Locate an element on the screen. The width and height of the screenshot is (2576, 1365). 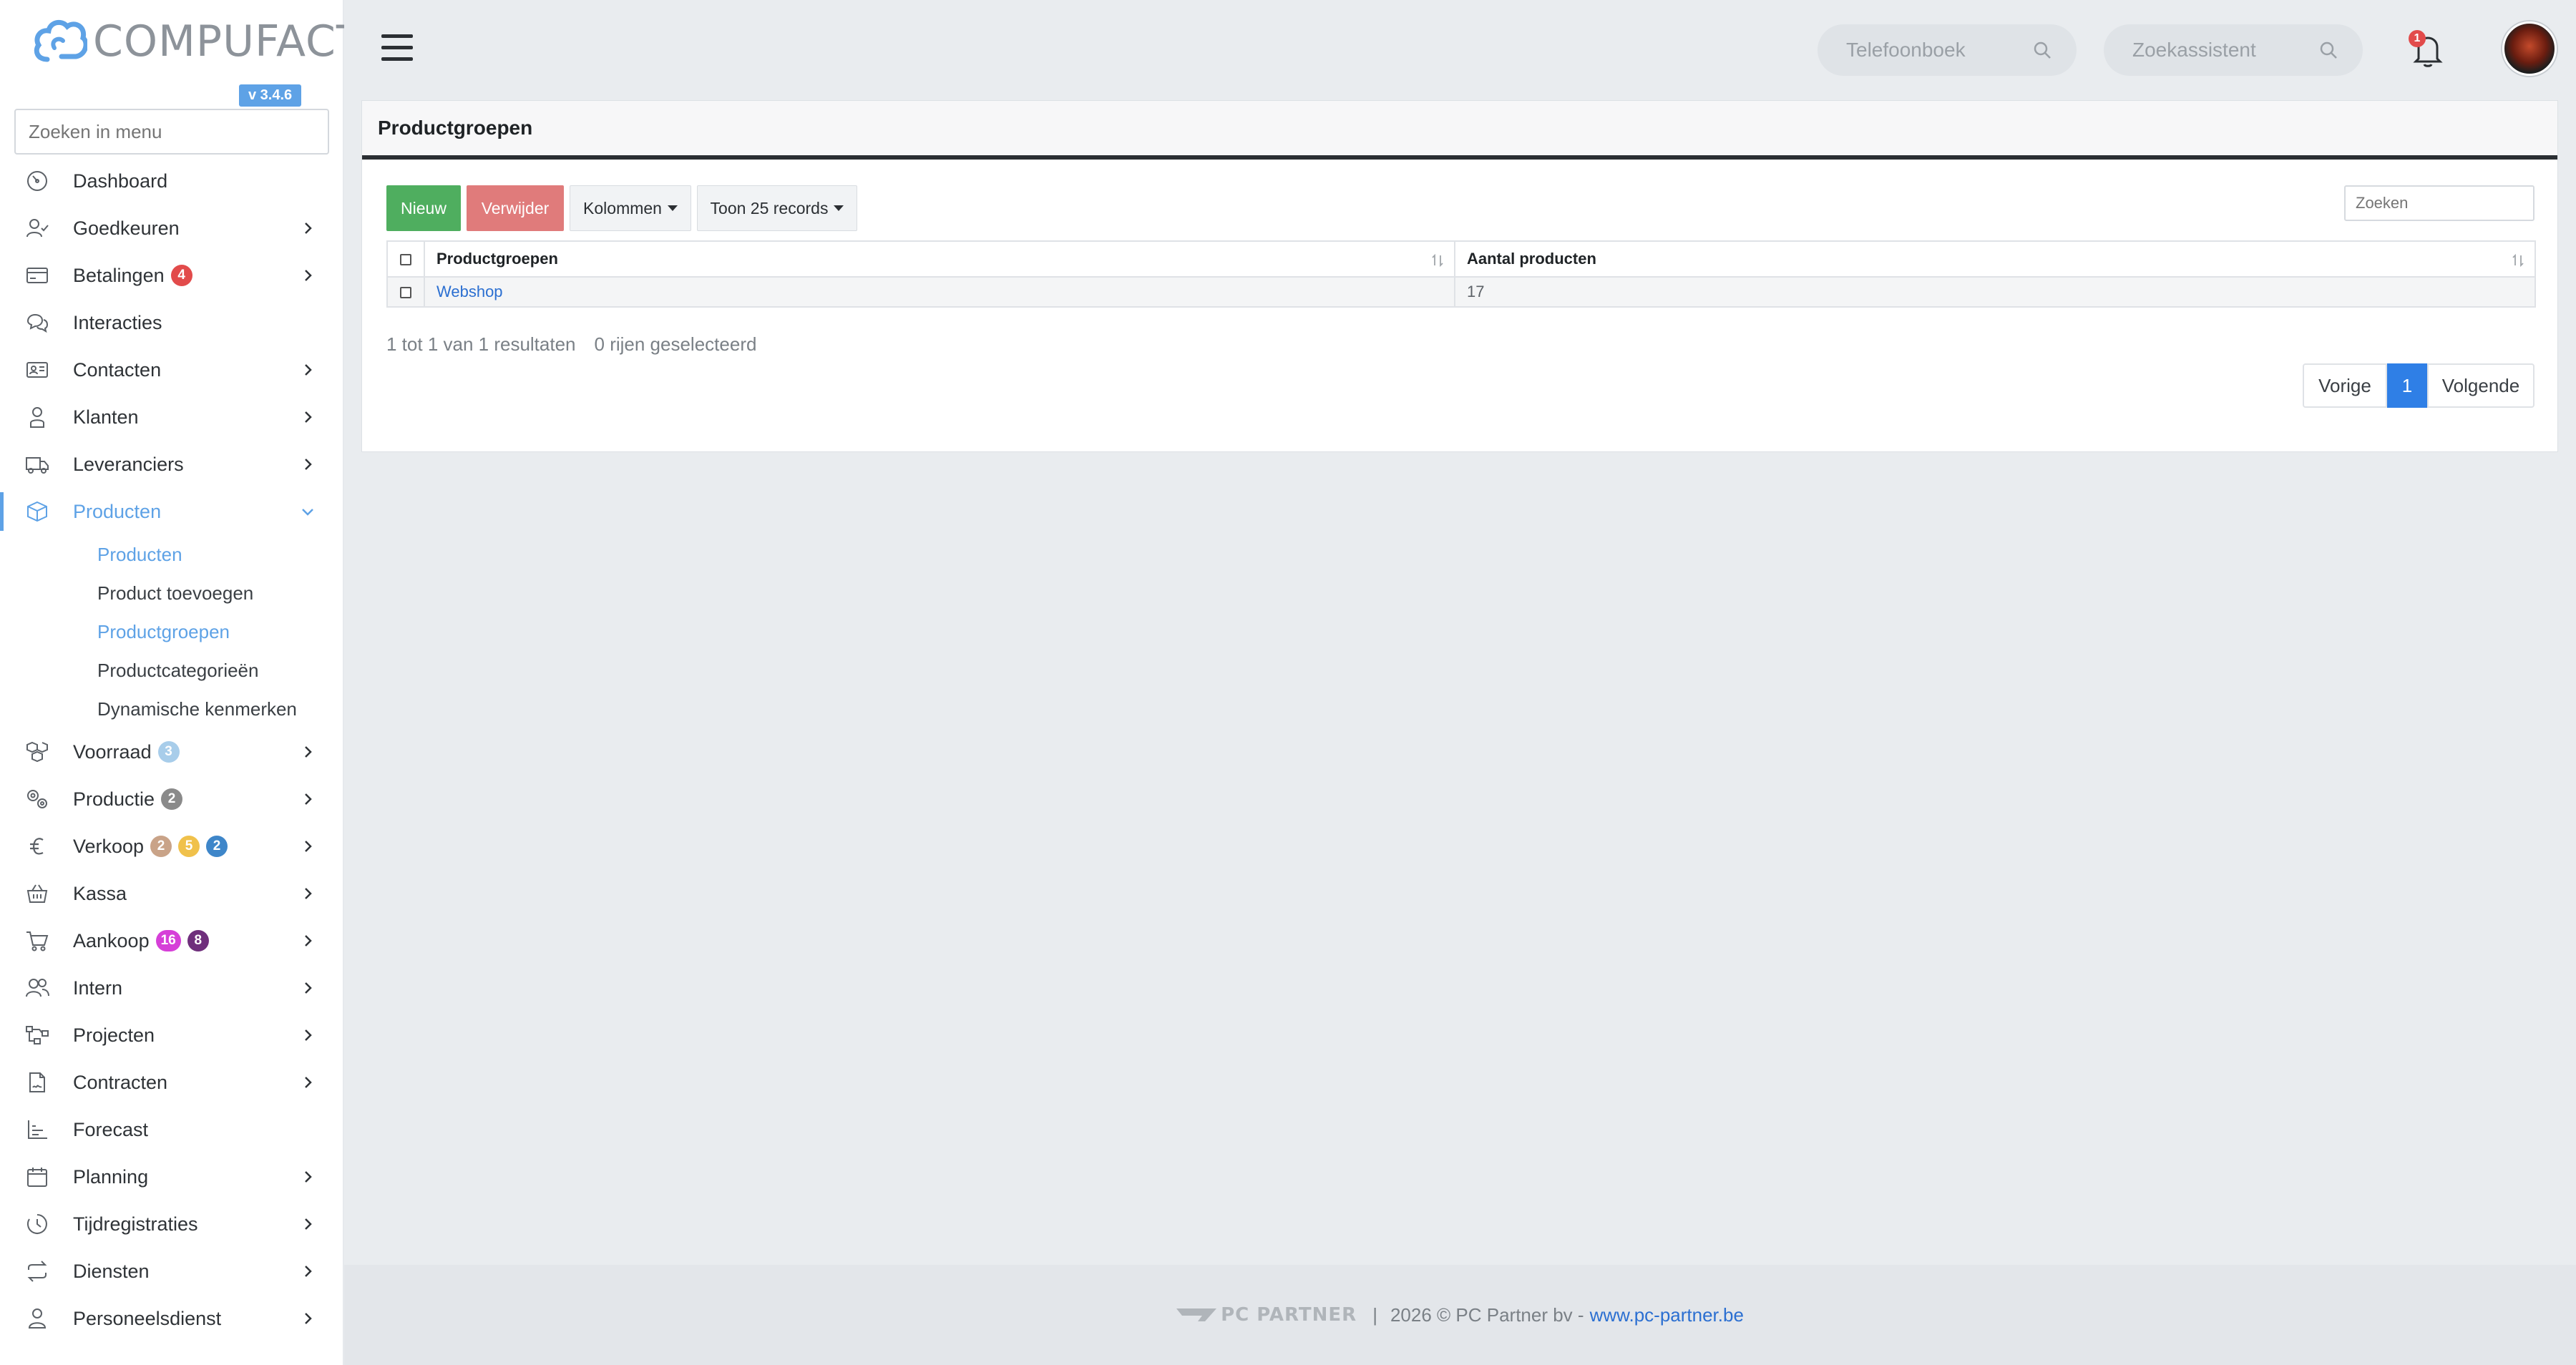
phonebook-search: Telefoonboek is located at coordinates (1947, 50).